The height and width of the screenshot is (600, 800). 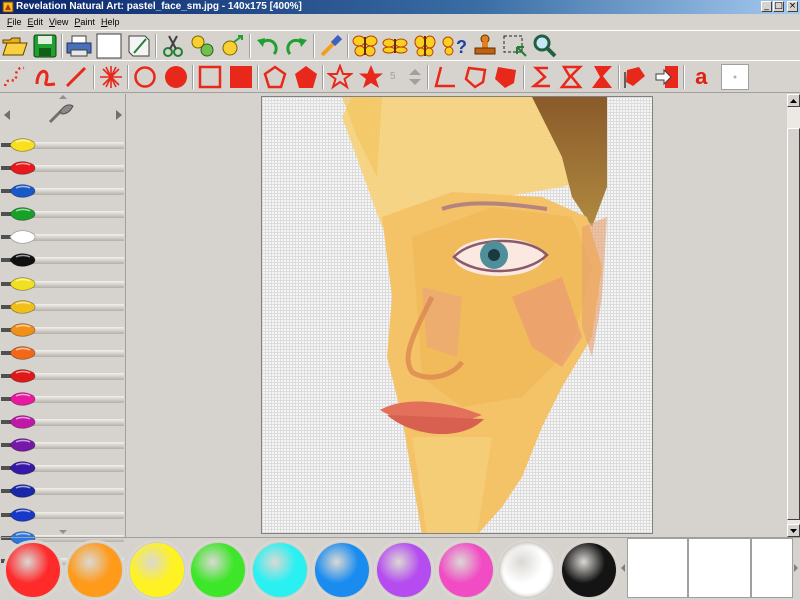 What do you see at coordinates (79, 46) in the screenshot?
I see `print-button` at bounding box center [79, 46].